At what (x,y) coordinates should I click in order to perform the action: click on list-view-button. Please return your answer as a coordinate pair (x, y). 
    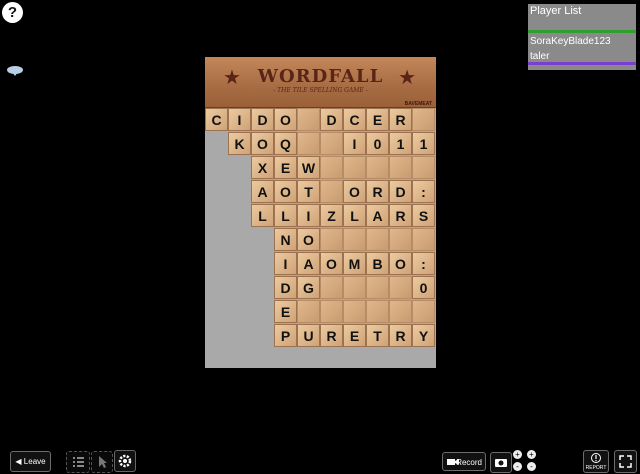
    Looking at the image, I should click on (78, 462).